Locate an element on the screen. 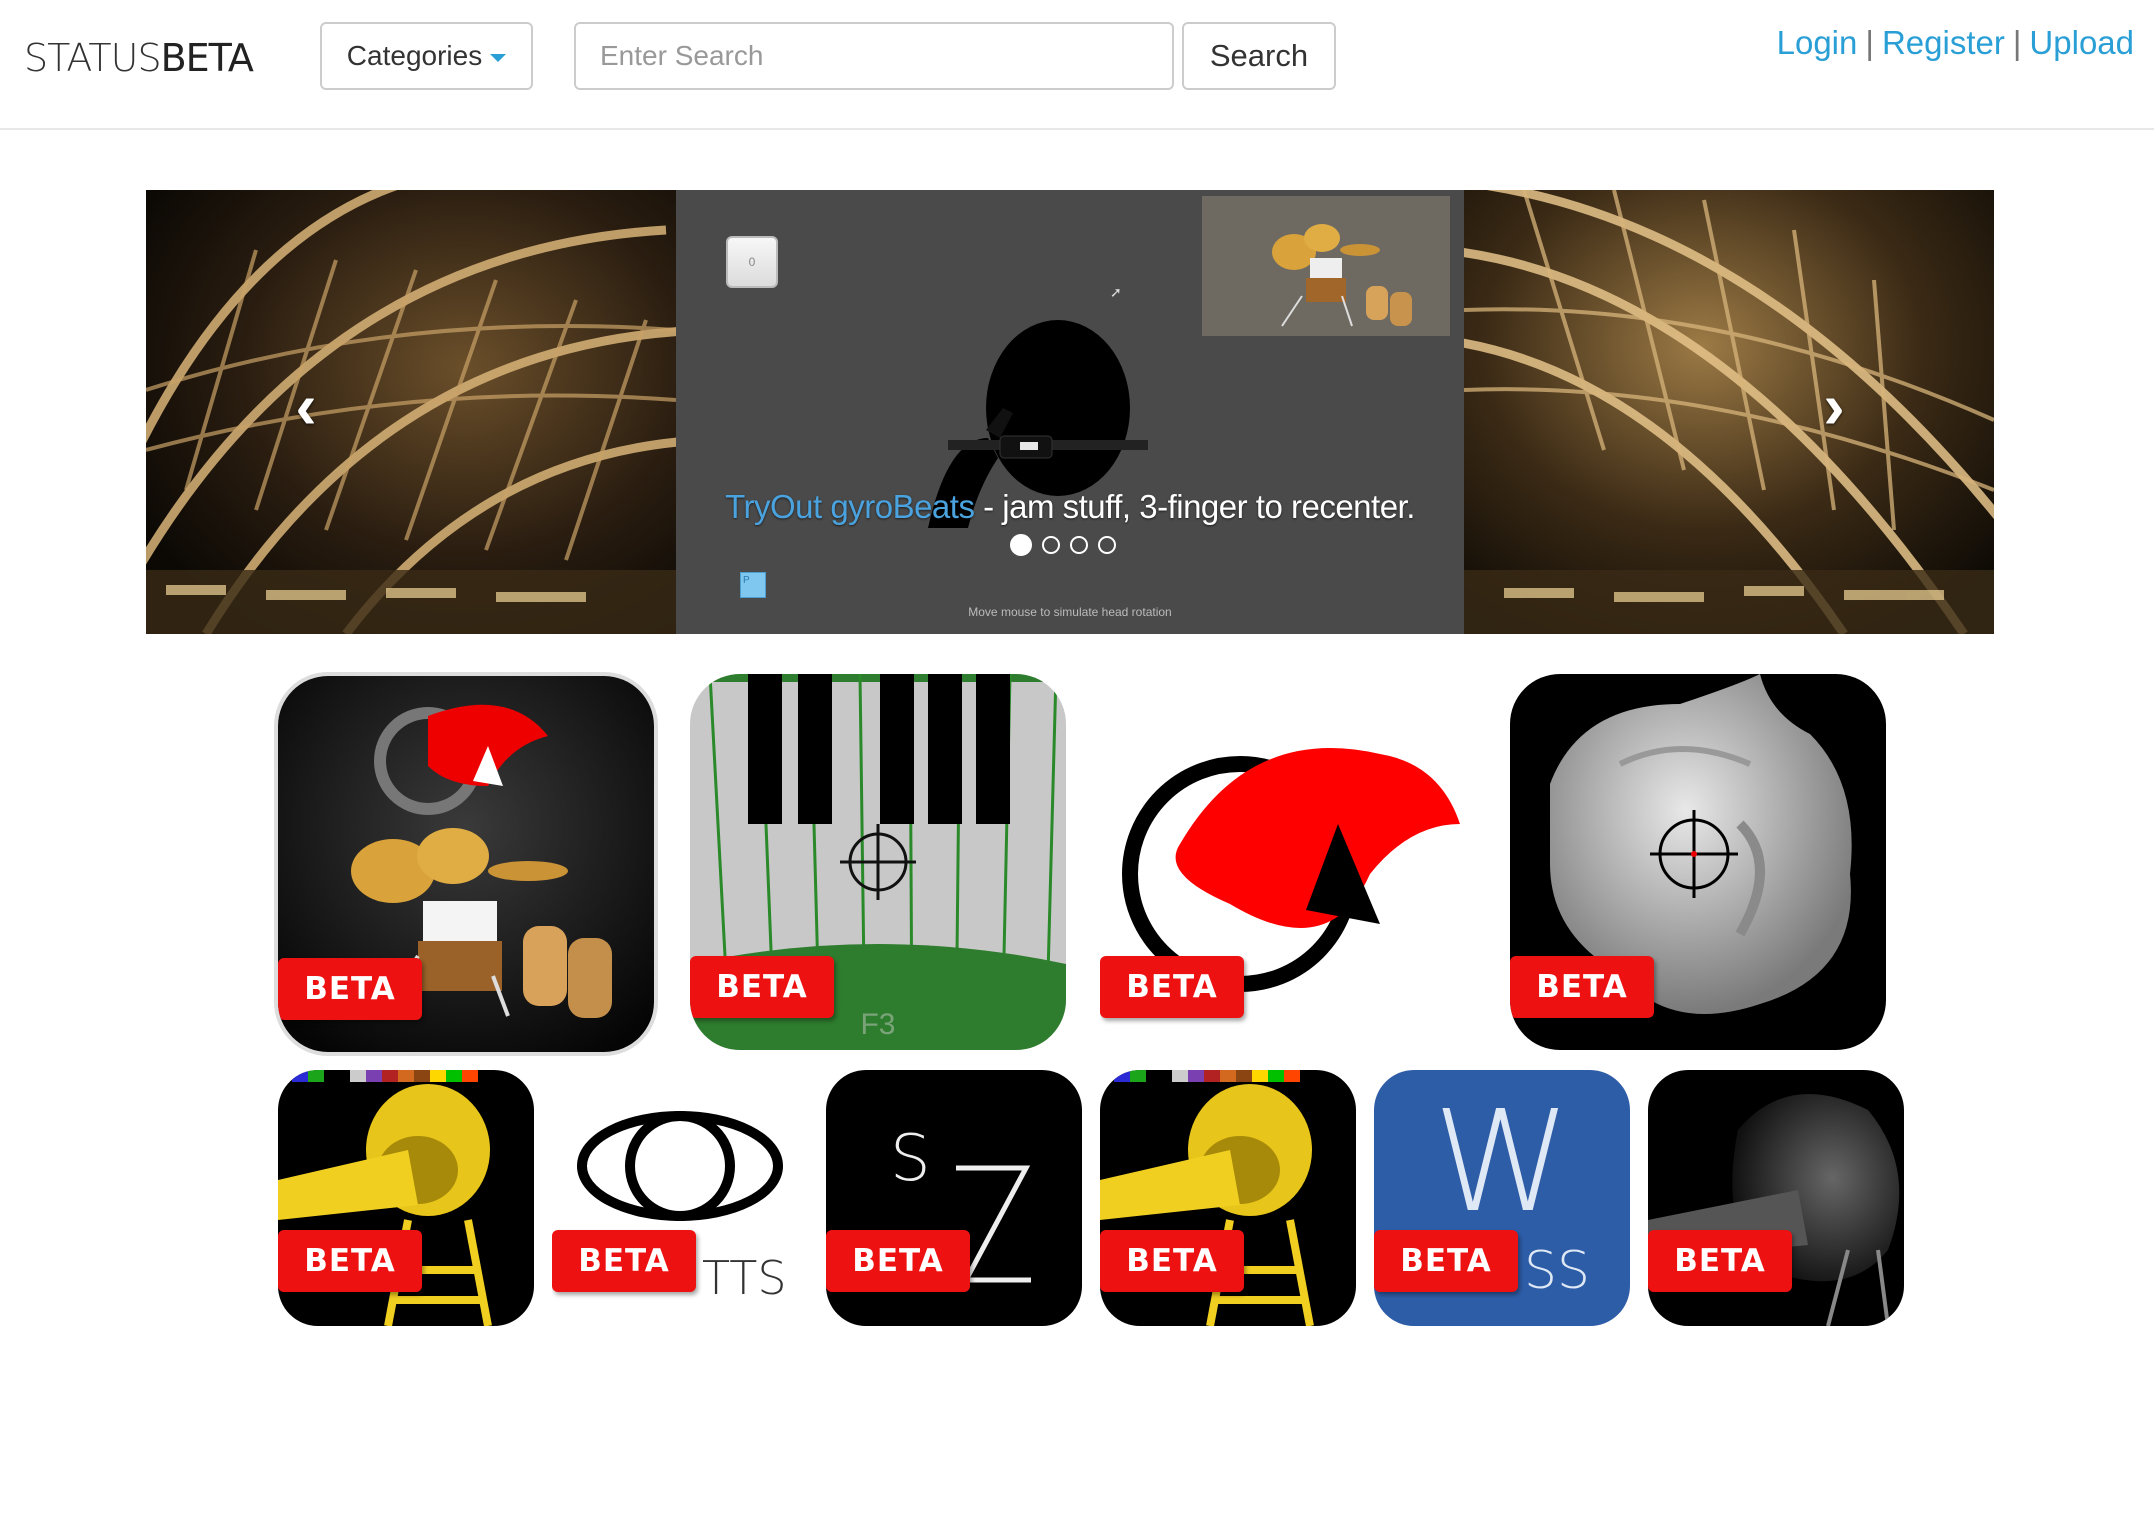 Image resolution: width=2154 pixels, height=1518 pixels. panorama-right-image is located at coordinates (1729, 412).